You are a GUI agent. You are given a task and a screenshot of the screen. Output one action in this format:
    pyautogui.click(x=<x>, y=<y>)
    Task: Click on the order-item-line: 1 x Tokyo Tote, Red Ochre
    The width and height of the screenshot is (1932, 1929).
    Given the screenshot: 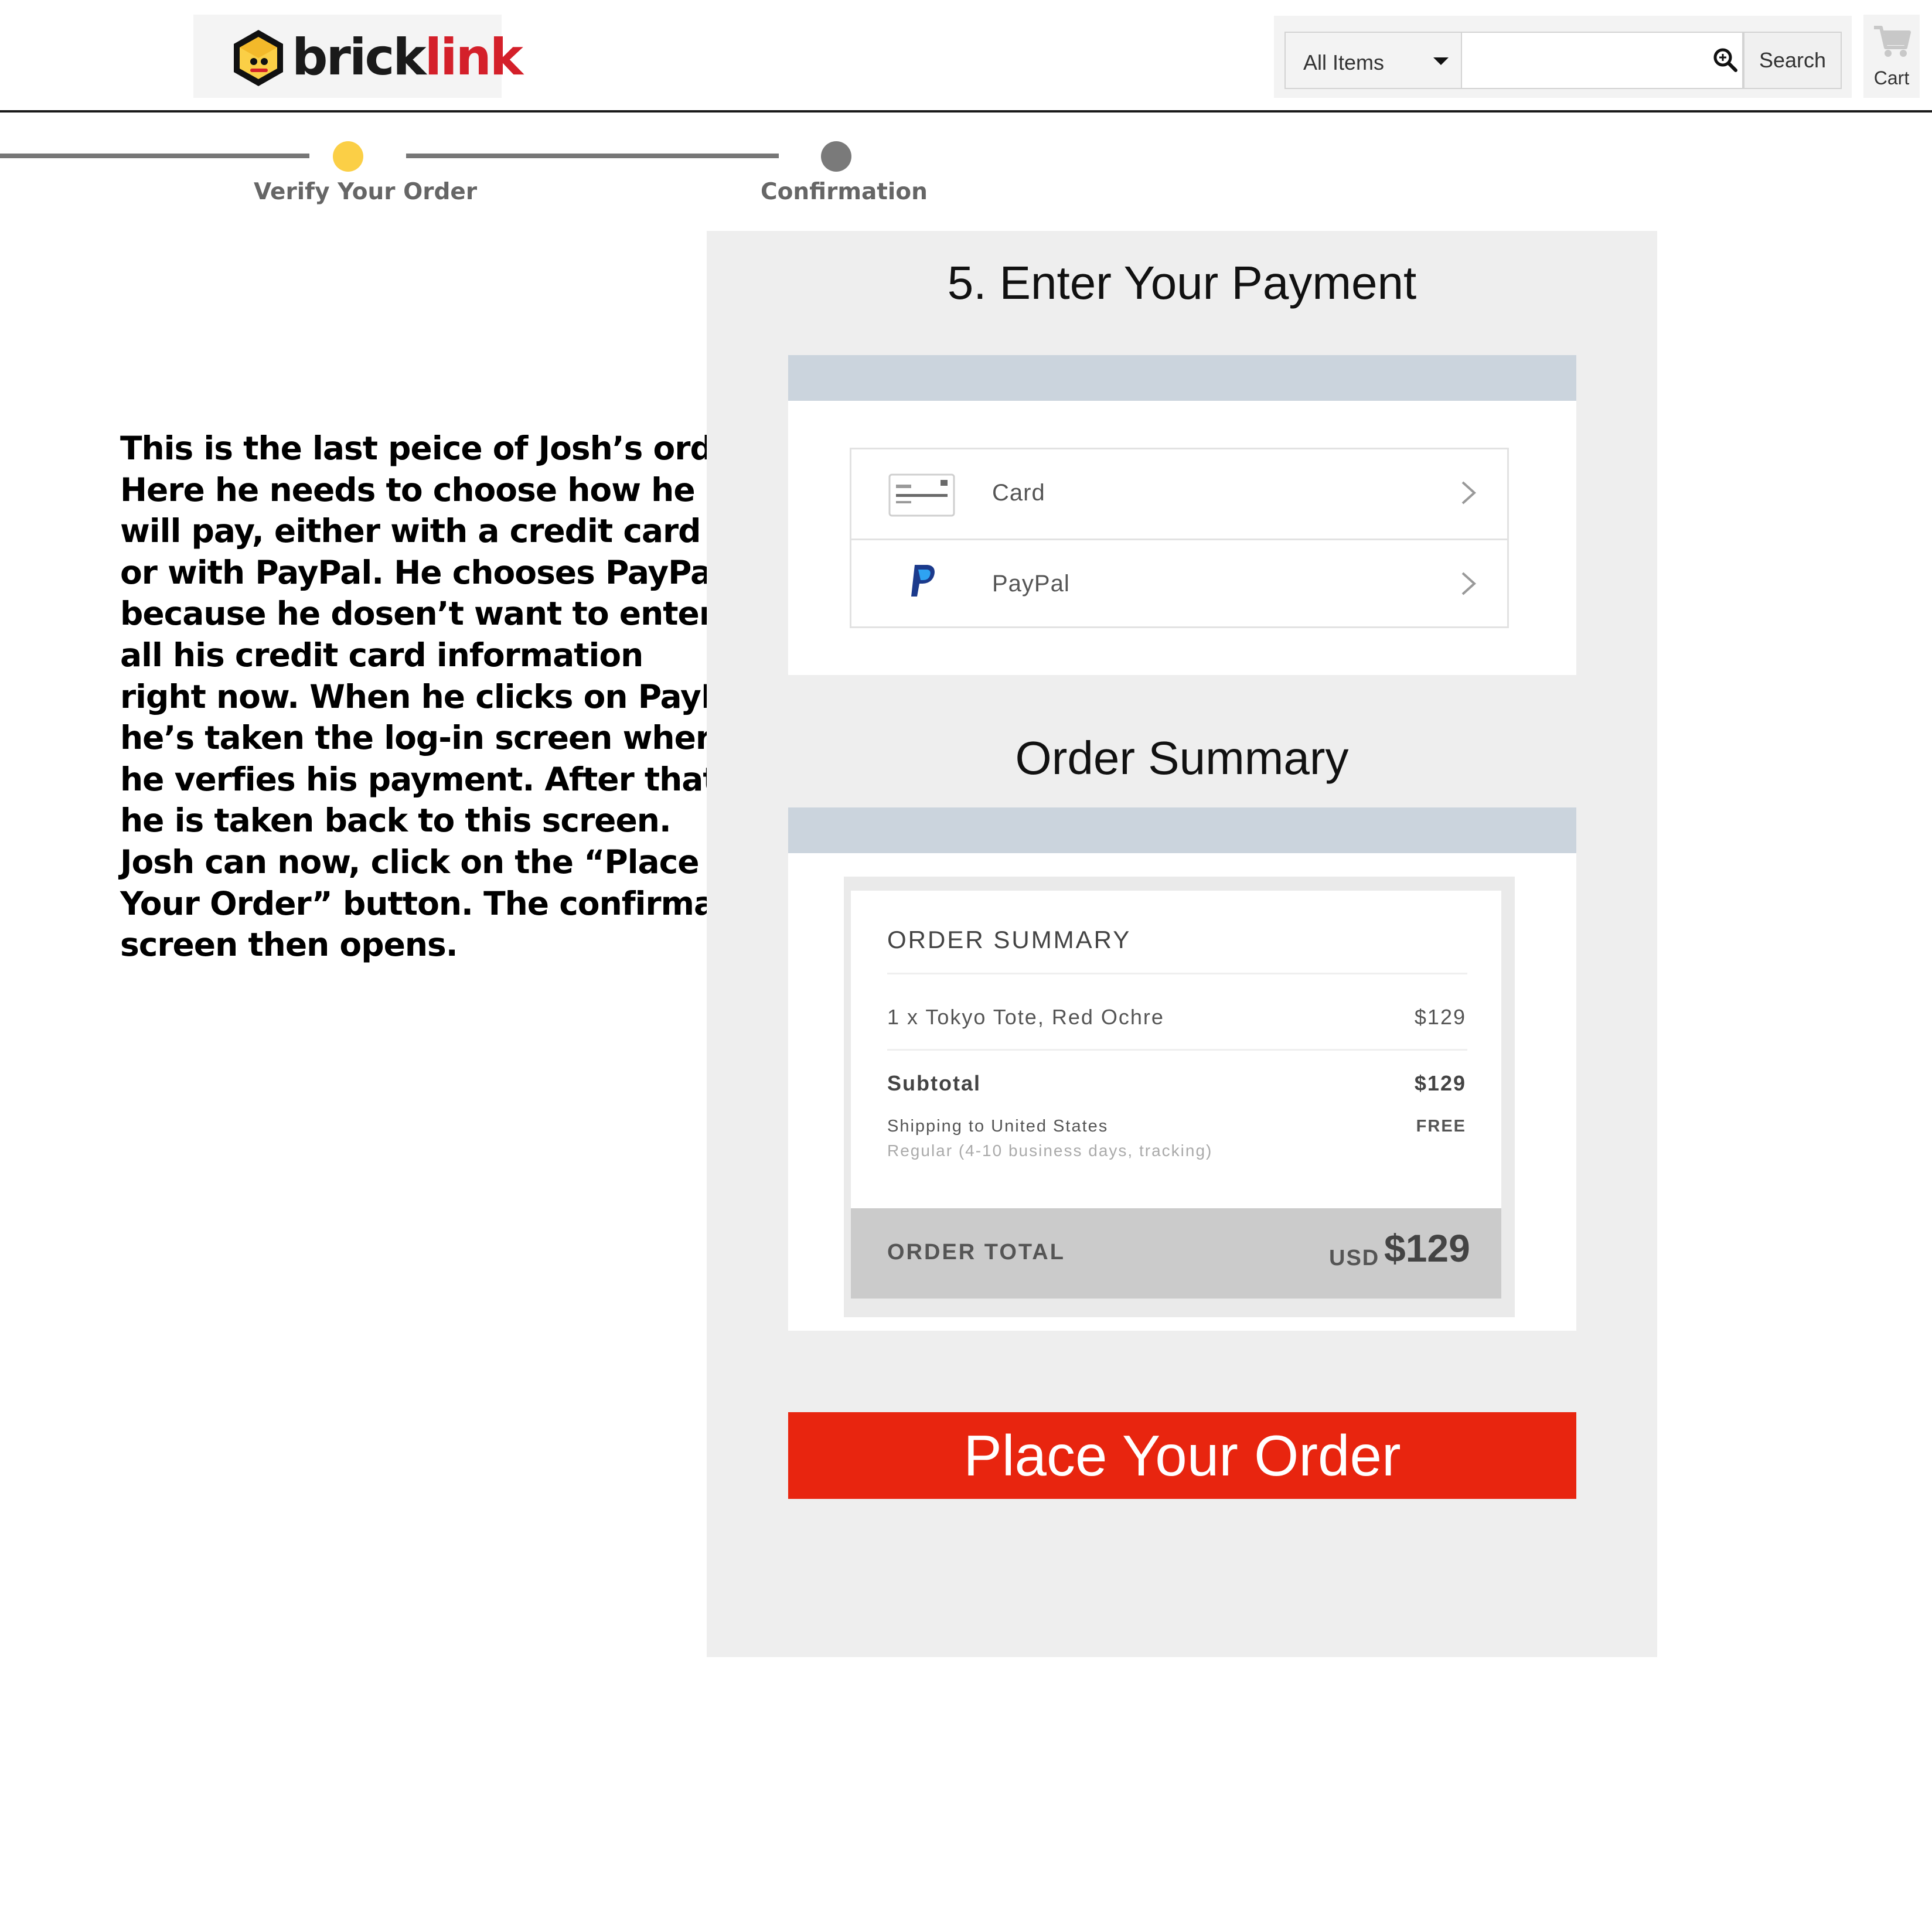 What is the action you would take?
    pyautogui.click(x=1025, y=1017)
    